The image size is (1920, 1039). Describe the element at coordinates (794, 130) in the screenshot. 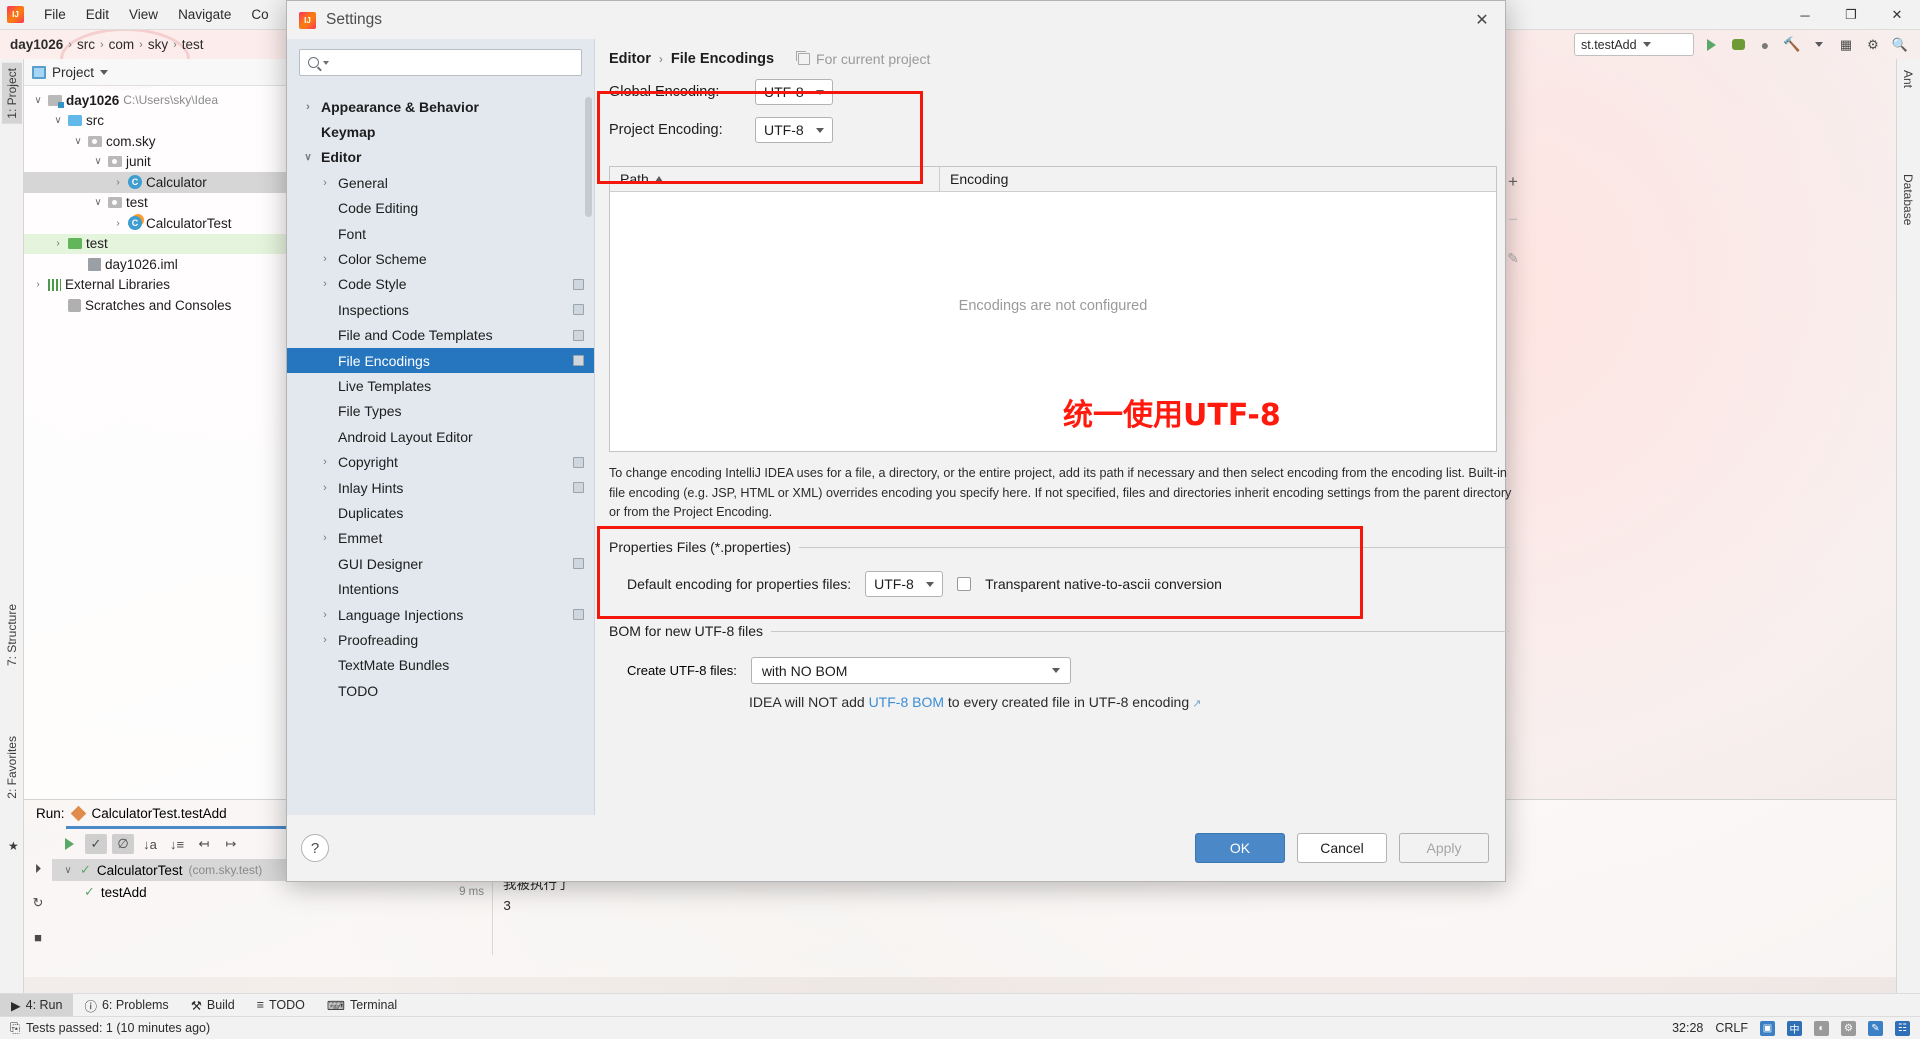

I see `project-encoding-dropdown: UTF-8` at that location.